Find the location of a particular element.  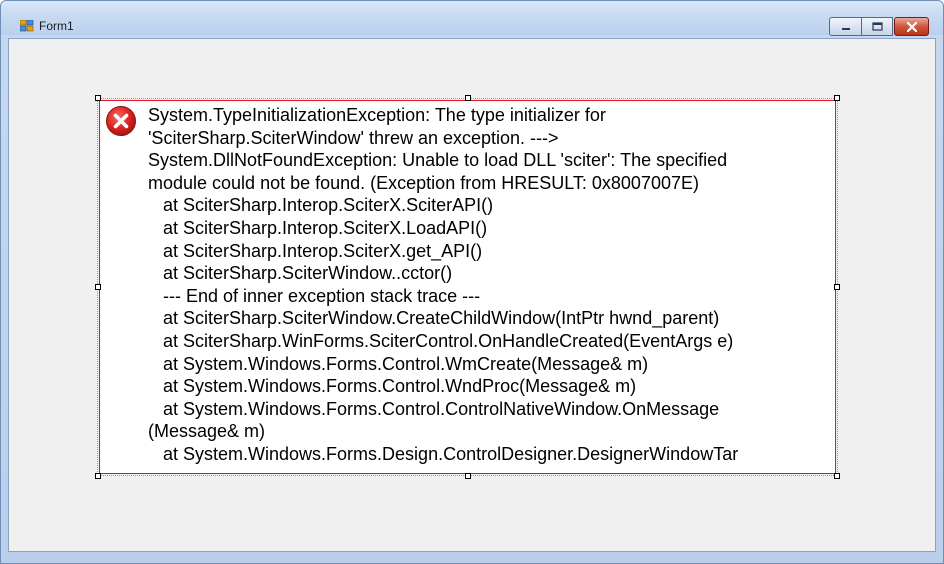

minimize-icon is located at coordinates (845, 28).